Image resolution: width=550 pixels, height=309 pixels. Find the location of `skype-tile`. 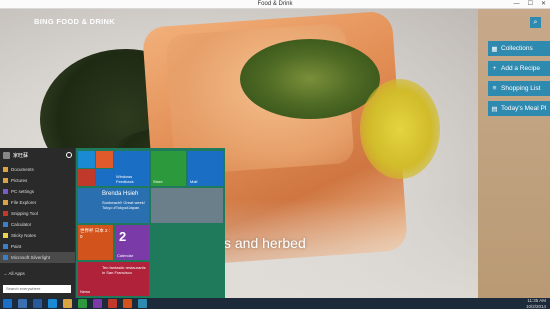

skype-tile is located at coordinates (86, 159).